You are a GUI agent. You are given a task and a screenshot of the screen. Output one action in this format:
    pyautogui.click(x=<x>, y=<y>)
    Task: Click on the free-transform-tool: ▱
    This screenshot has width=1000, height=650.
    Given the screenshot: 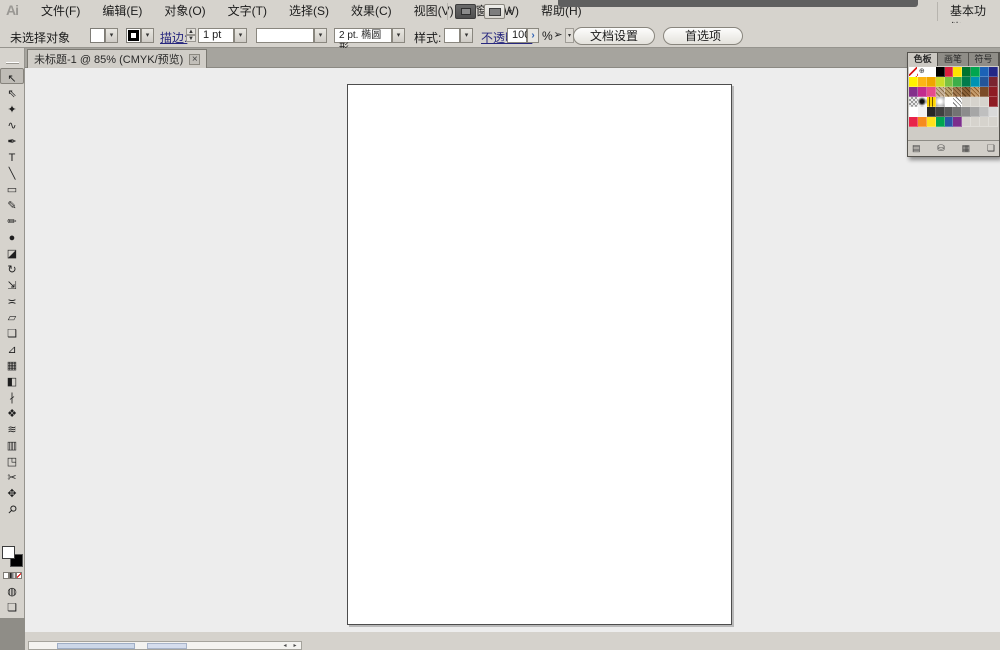 What is the action you would take?
    pyautogui.click(x=12, y=316)
    